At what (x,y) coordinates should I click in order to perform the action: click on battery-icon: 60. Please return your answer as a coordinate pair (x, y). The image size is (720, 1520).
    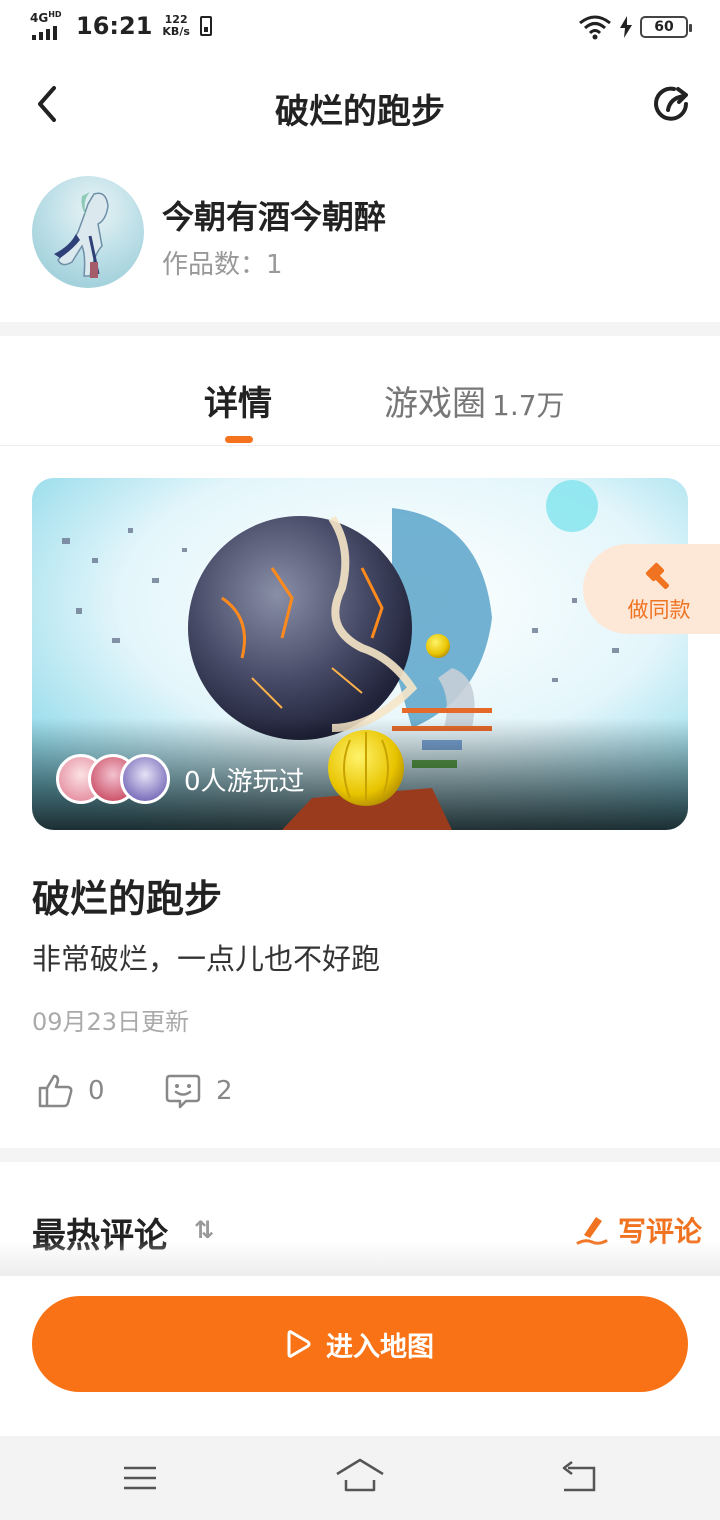
    Looking at the image, I should click on (666, 27).